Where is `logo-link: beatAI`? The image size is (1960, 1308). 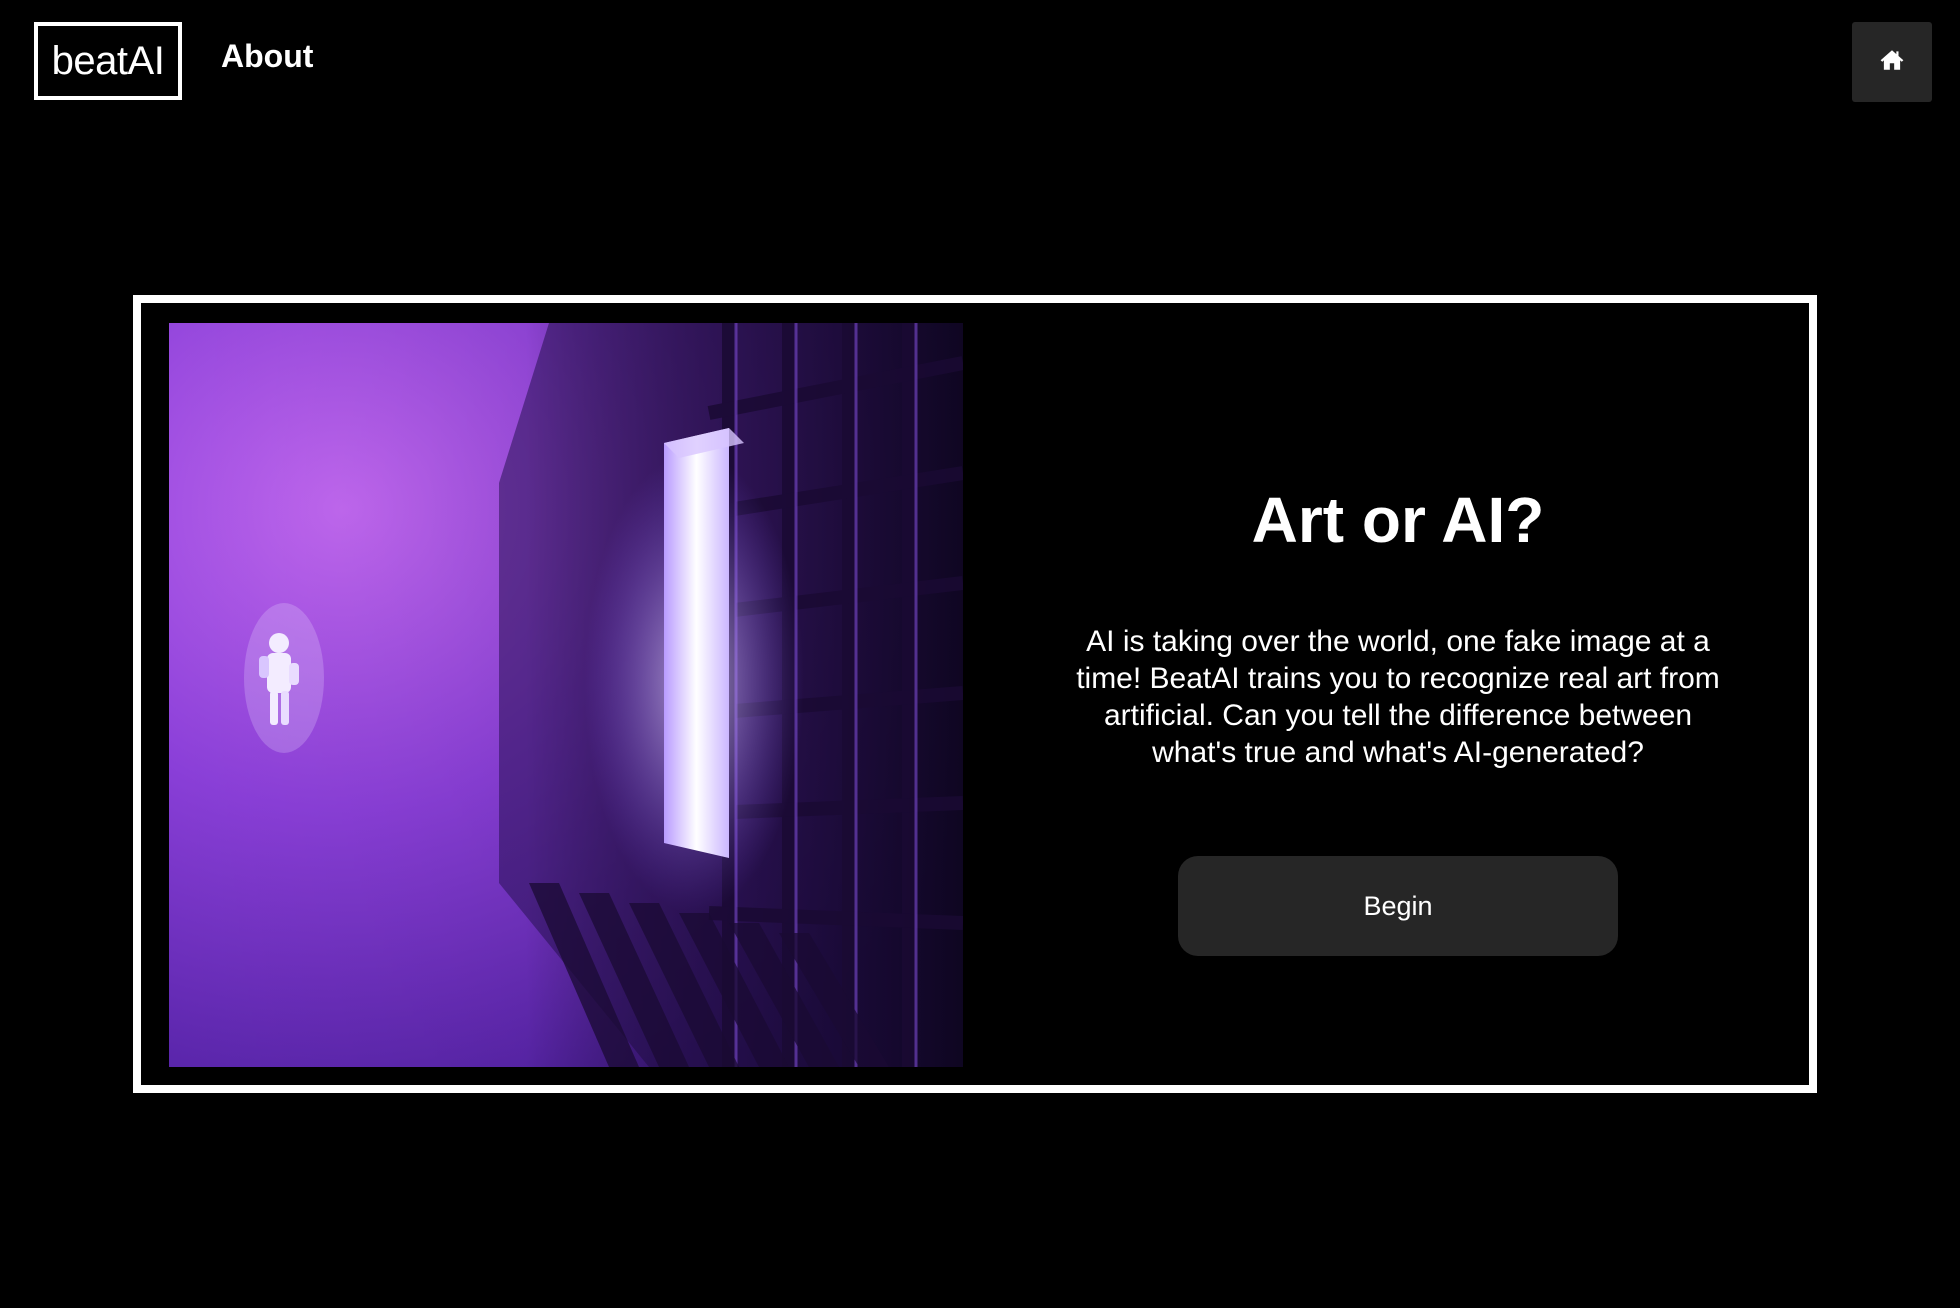
logo-link: beatAI is located at coordinates (108, 61).